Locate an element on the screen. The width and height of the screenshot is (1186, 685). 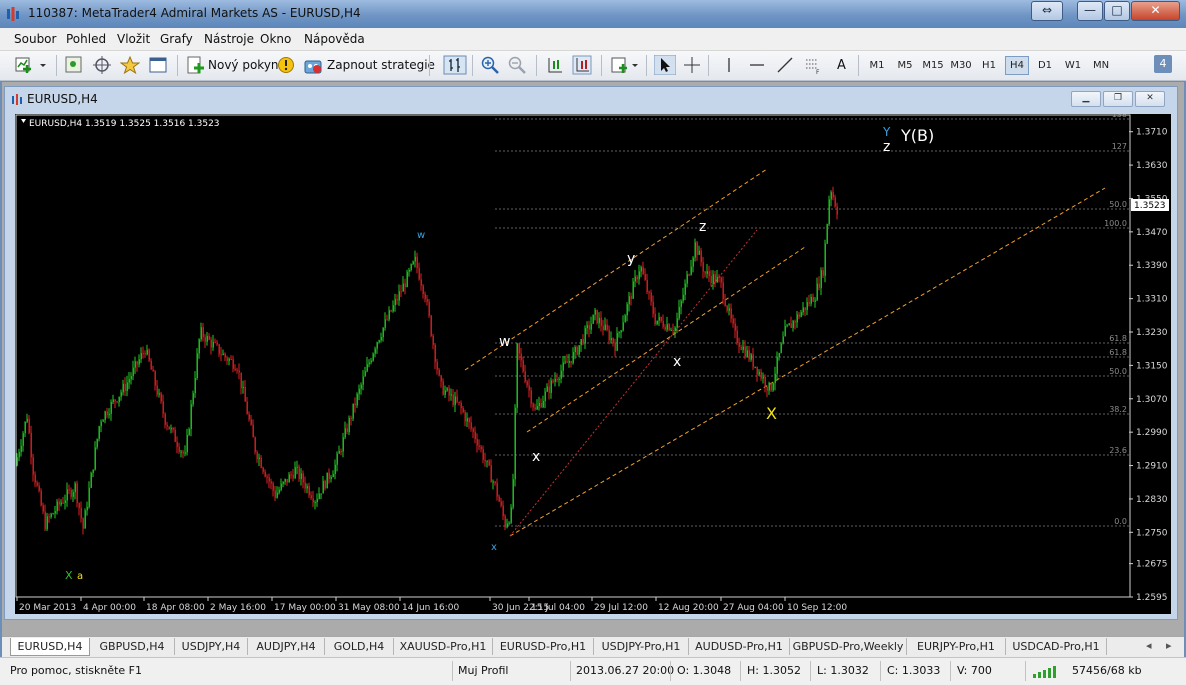
timeframe-h1-button: H1 is located at coordinates (989, 65).